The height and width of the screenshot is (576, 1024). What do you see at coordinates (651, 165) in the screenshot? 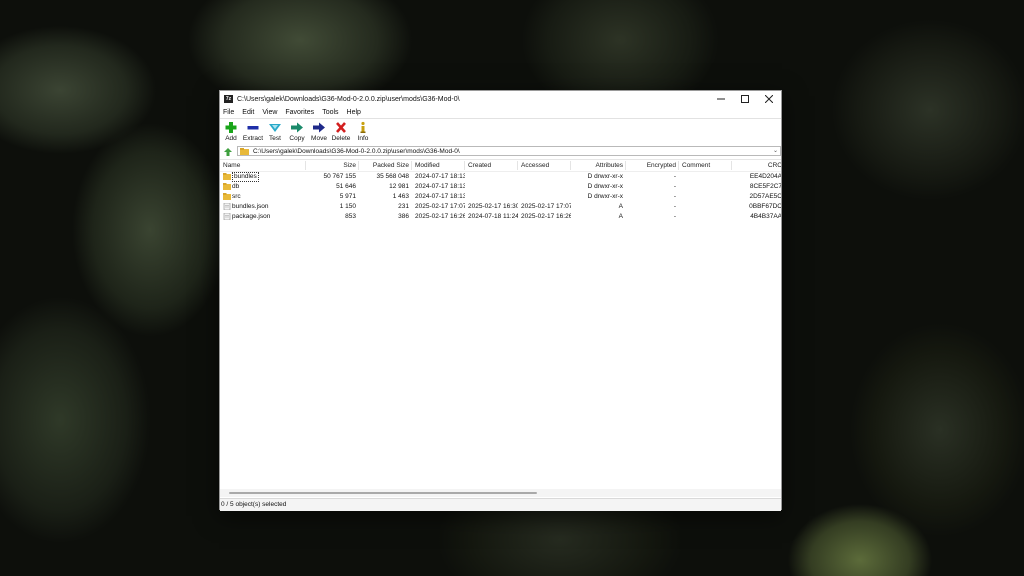
I see `column-encrypted: Encrypted` at bounding box center [651, 165].